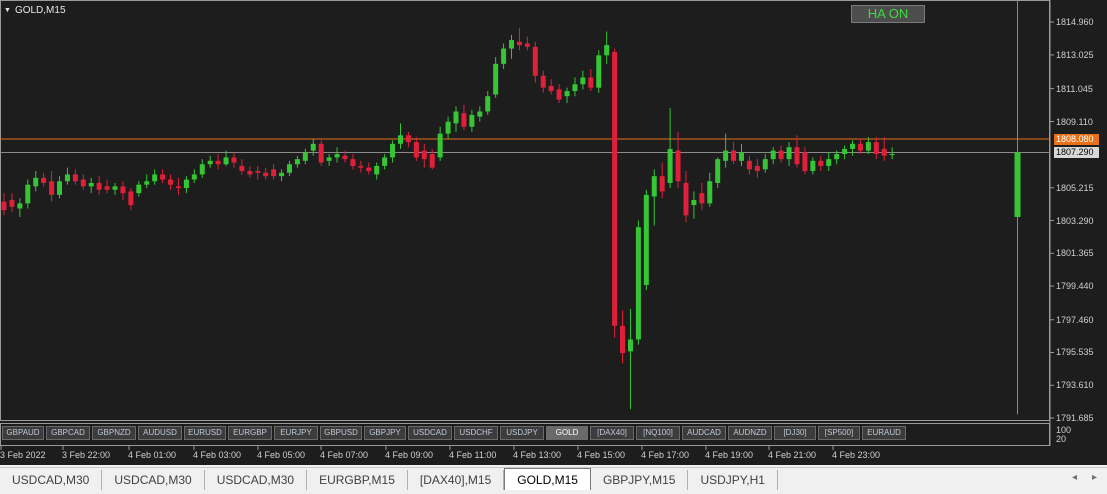 The height and width of the screenshot is (494, 1107). Describe the element at coordinates (567, 433) in the screenshot. I see `symbol-button-gold: GOLD` at that location.